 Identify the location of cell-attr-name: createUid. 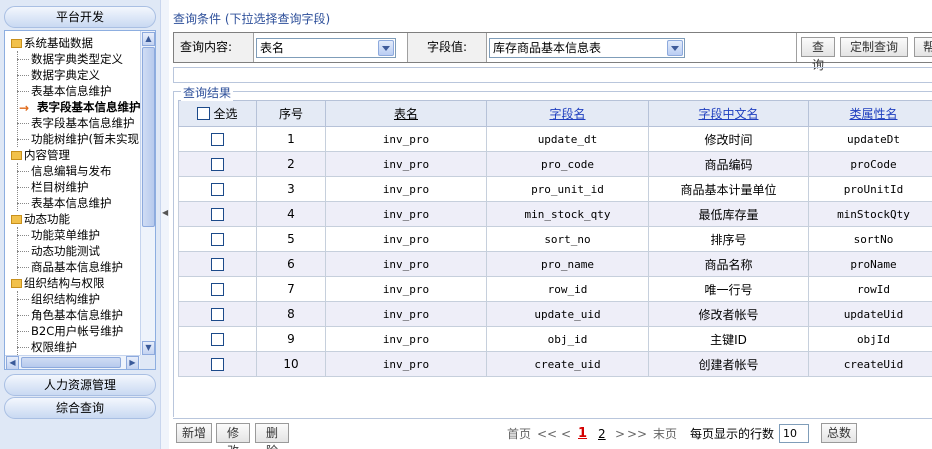
(870, 364).